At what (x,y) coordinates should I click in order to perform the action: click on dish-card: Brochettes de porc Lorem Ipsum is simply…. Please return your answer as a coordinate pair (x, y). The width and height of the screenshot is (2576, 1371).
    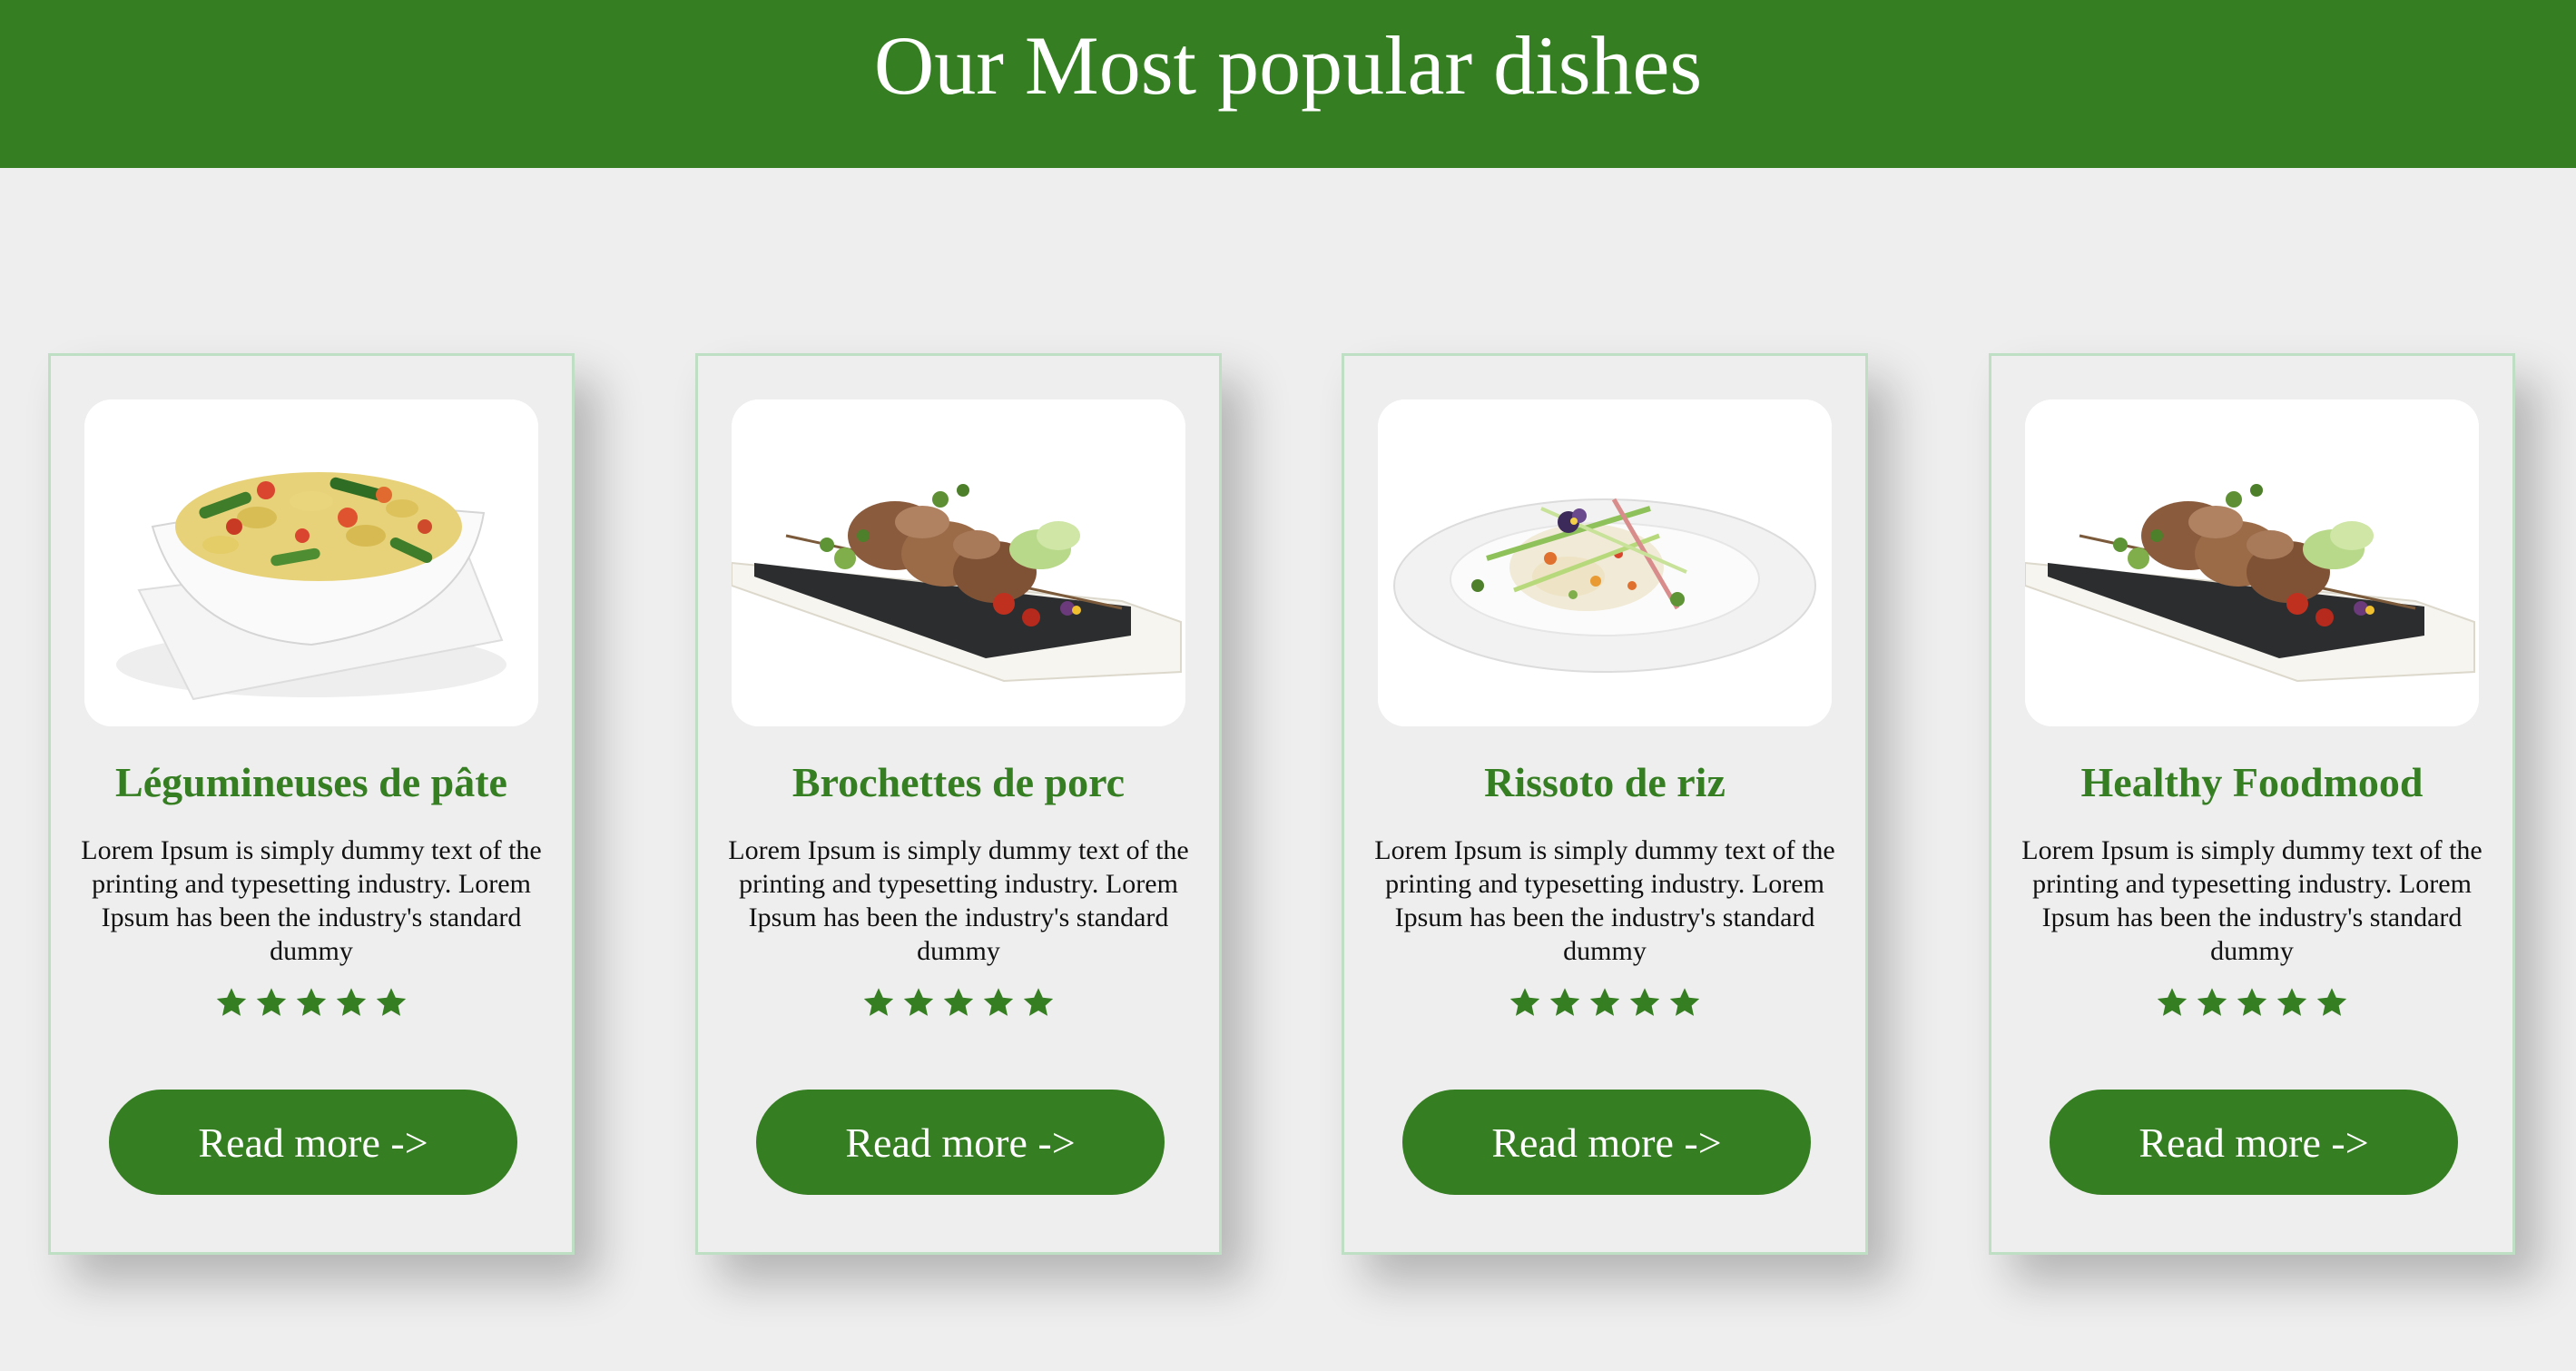
    Looking at the image, I should click on (958, 804).